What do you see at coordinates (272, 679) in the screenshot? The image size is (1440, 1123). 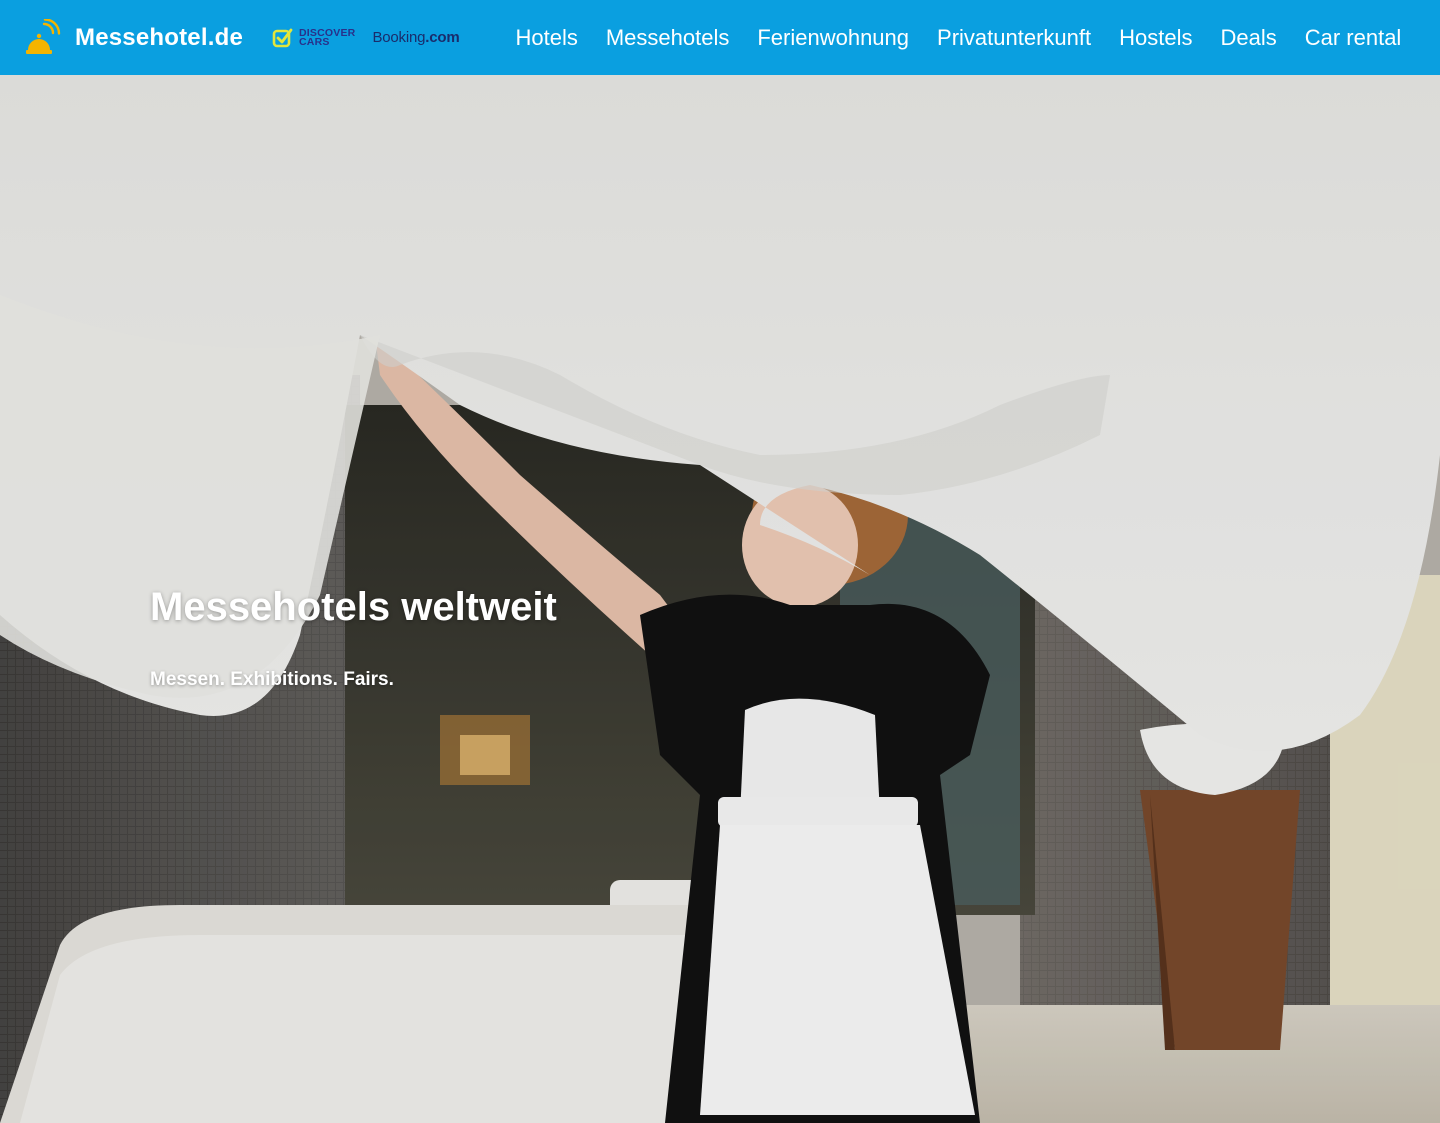 I see `hero-subtitle: Messen. Exhibitions. Fairs.` at bounding box center [272, 679].